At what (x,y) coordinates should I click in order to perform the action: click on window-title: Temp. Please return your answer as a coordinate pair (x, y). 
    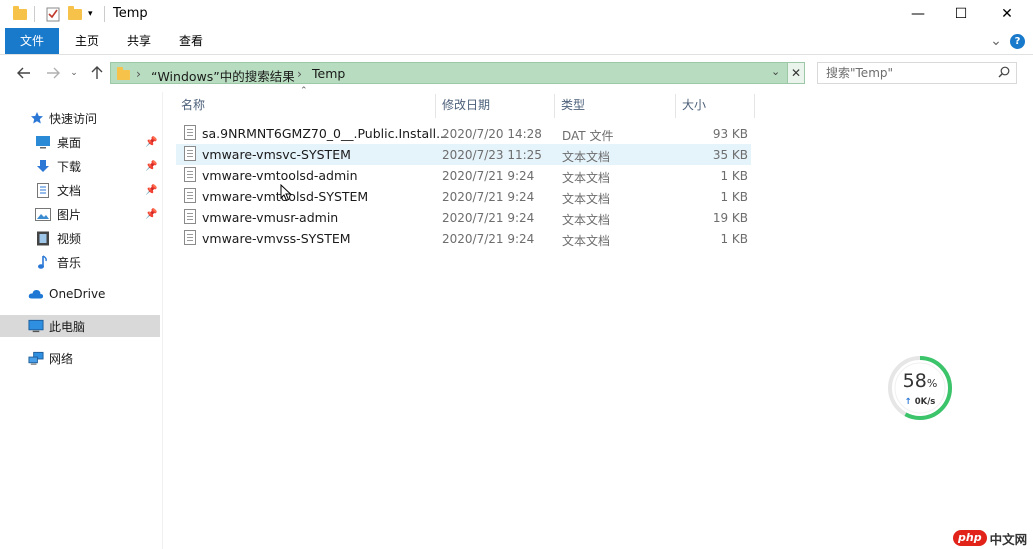
    Looking at the image, I should click on (130, 13).